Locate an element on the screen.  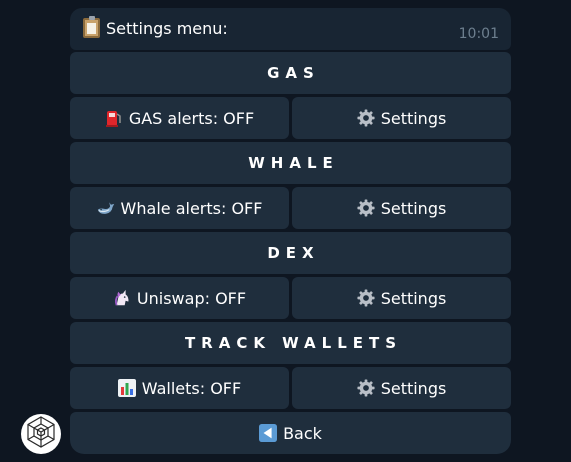
bot-avatar is located at coordinates (41, 434).